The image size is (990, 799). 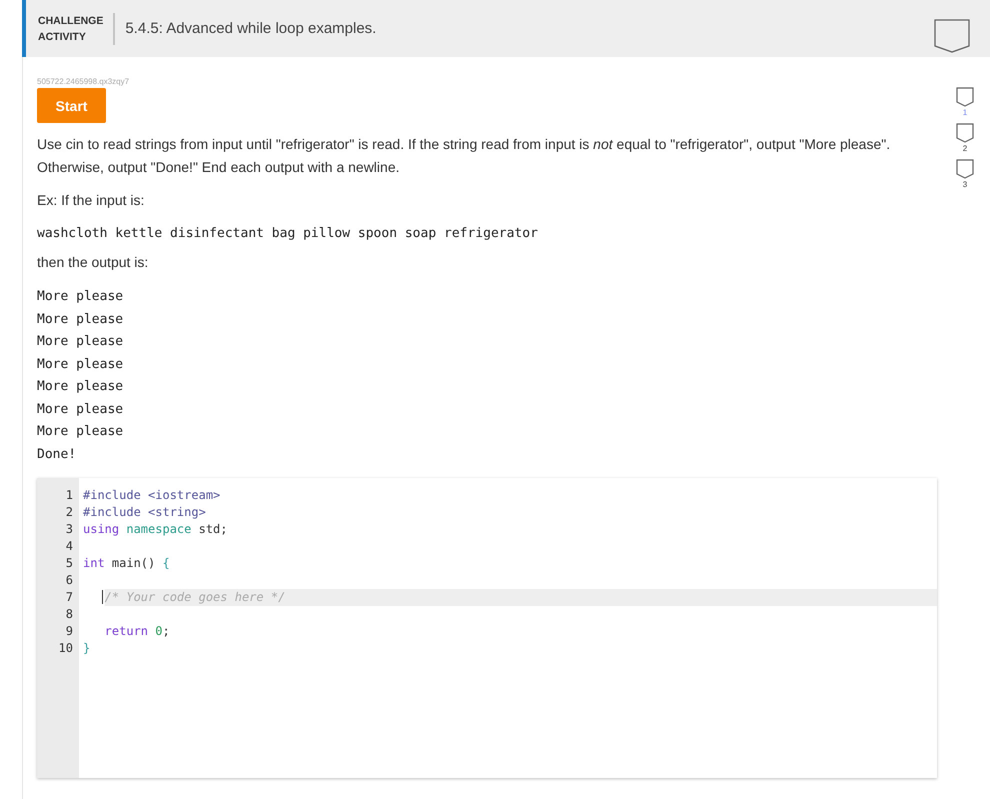 I want to click on line-number: 2, so click(x=69, y=512).